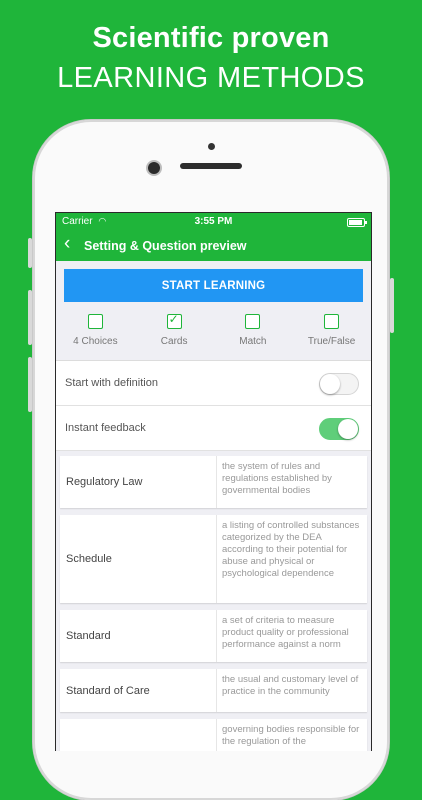  What do you see at coordinates (213, 428) in the screenshot?
I see `setting-instant-feedback: Instant feedback` at bounding box center [213, 428].